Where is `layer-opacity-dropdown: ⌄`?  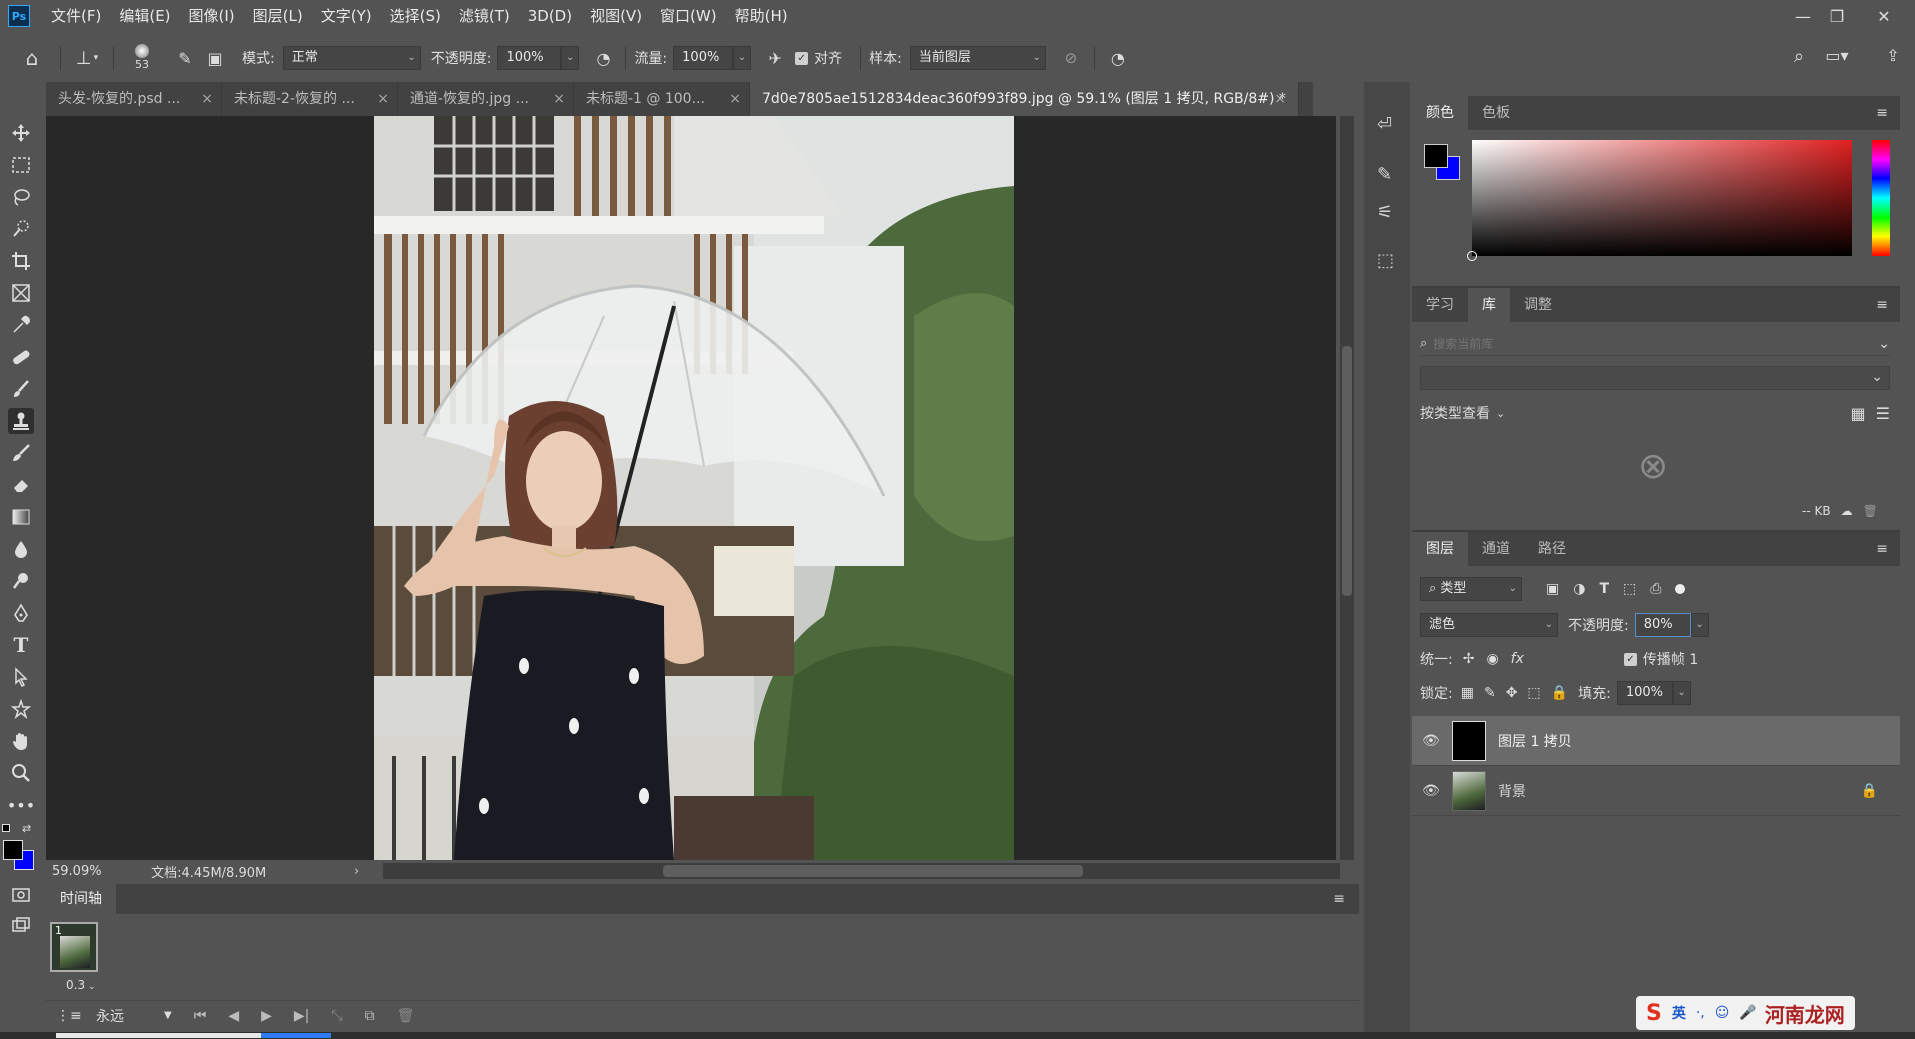 layer-opacity-dropdown: ⌄ is located at coordinates (1699, 625).